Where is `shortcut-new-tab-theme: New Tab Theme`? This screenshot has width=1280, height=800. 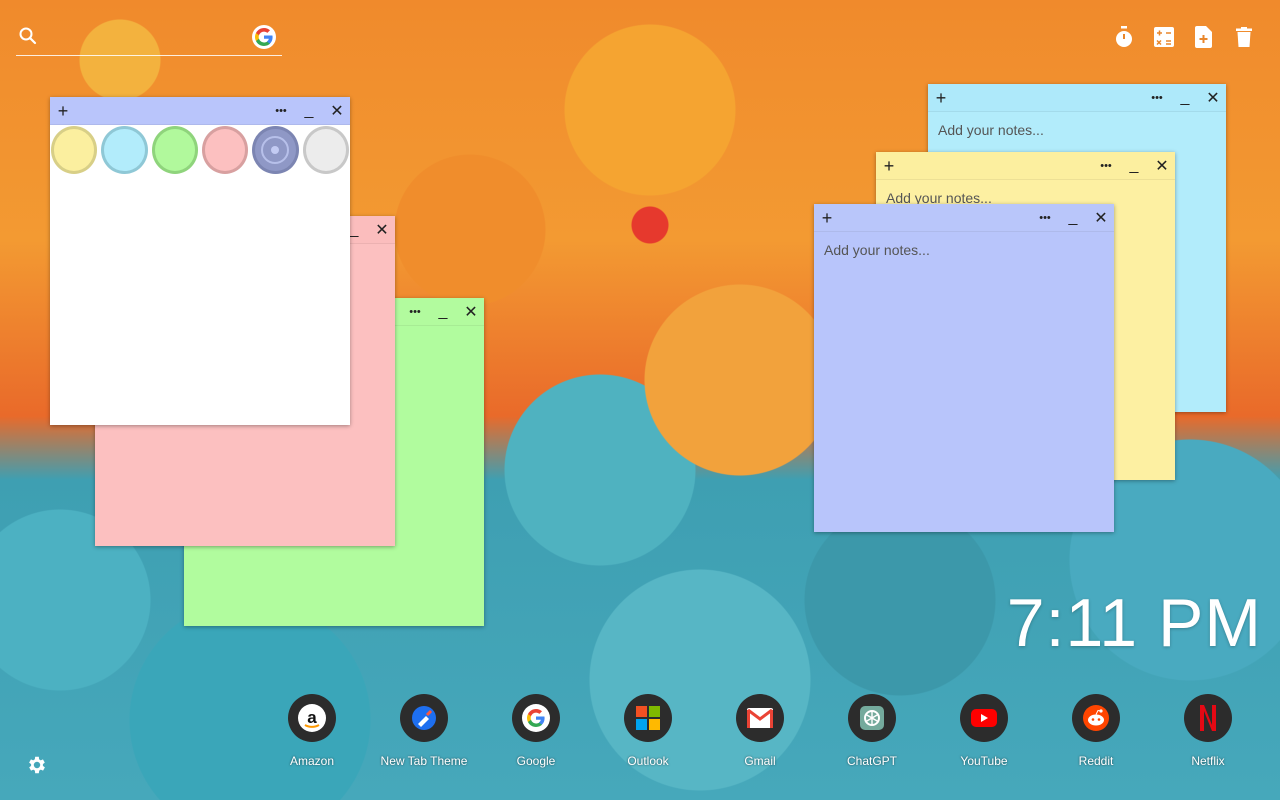 shortcut-new-tab-theme: New Tab Theme is located at coordinates (424, 731).